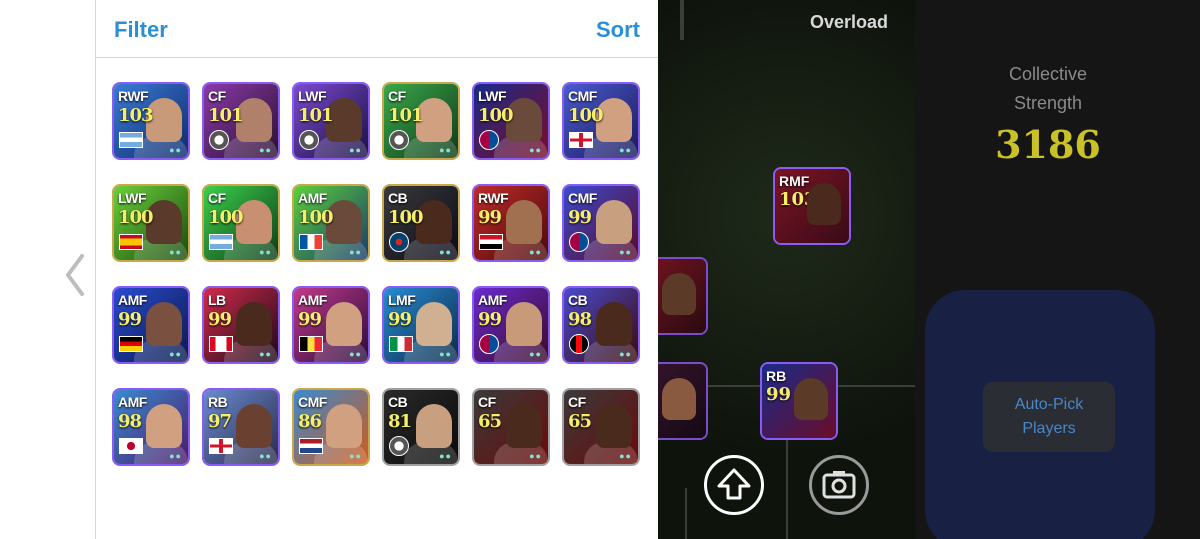 Image resolution: width=1200 pixels, height=539 pixels. Describe the element at coordinates (582, 198) in the screenshot. I see `position-label: CMF` at that location.